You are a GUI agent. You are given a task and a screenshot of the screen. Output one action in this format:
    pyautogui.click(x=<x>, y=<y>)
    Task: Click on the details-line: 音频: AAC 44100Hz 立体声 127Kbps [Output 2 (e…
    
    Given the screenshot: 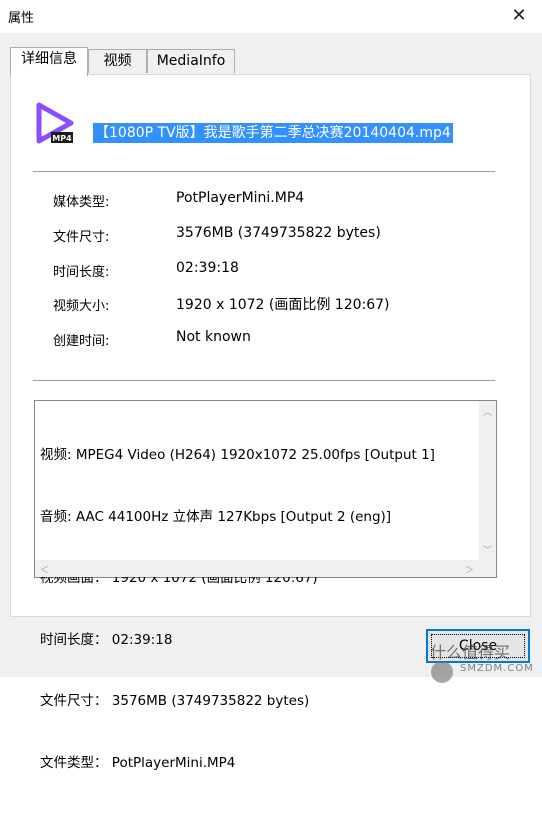 What is the action you would take?
    pyautogui.click(x=216, y=516)
    